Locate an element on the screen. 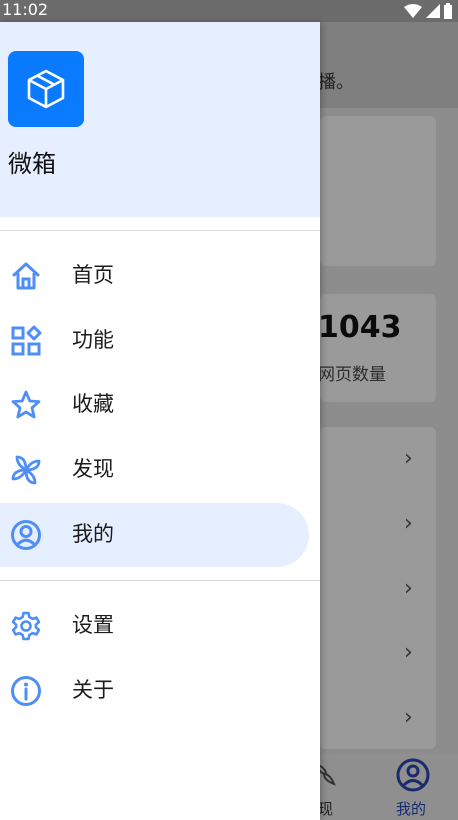 Image resolution: width=458 pixels, height=820 pixels. drawer-item-label: 设置 is located at coordinates (93, 625).